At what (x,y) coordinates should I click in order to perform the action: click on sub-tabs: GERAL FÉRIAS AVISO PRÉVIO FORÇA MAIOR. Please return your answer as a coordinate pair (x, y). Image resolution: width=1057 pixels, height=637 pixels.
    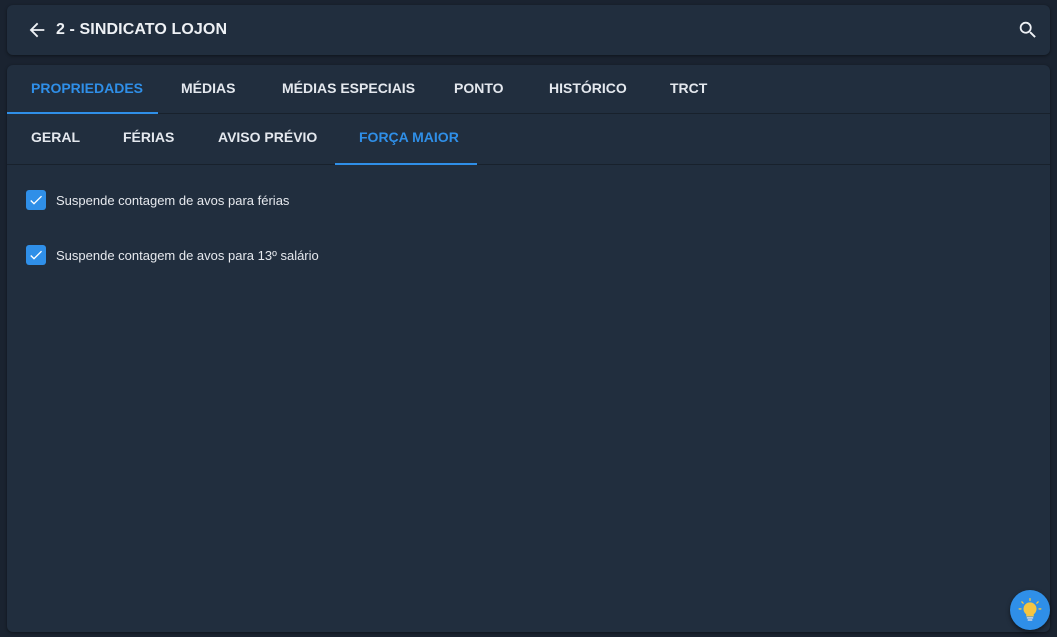
    Looking at the image, I should click on (528, 139).